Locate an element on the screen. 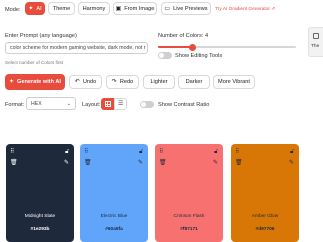 The height and width of the screenshot is (242, 323). side-panel-tab: The is located at coordinates (315, 42).